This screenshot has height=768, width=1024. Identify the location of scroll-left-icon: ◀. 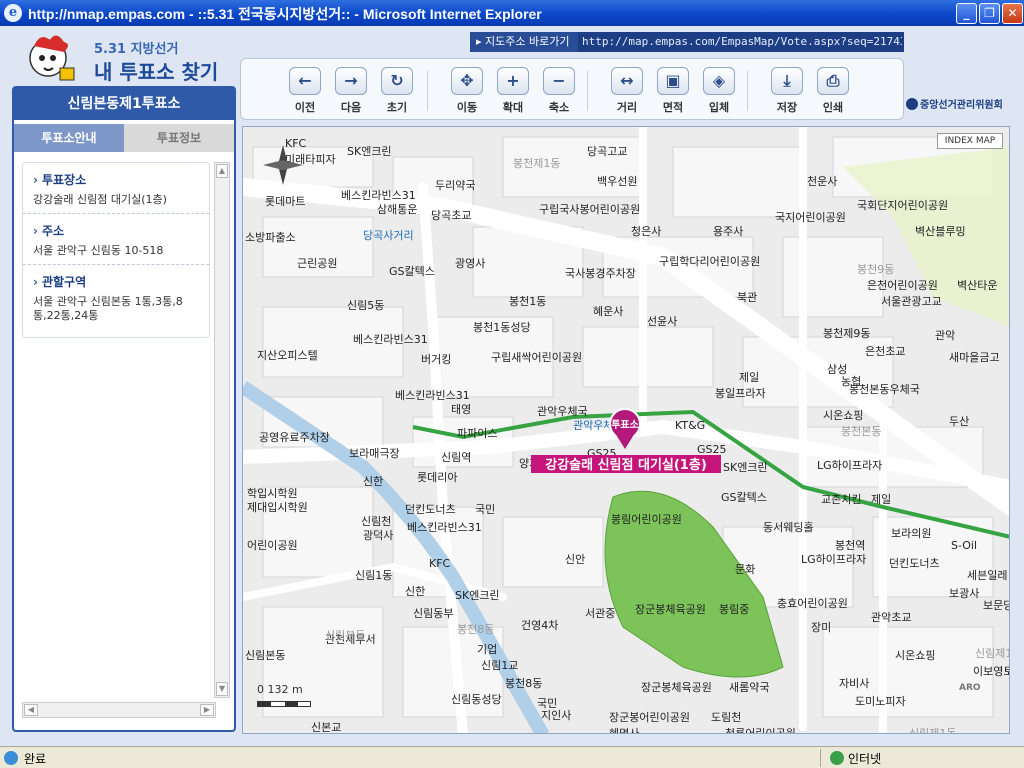
(31, 710).